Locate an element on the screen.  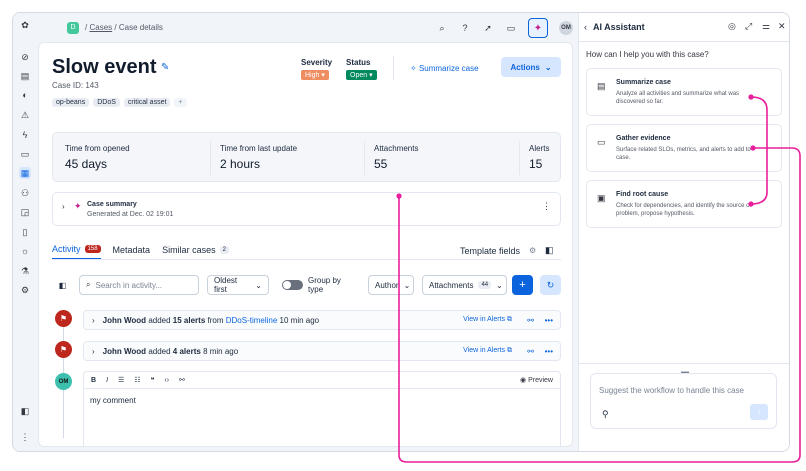
close-icon: ✕ is located at coordinates (782, 26).